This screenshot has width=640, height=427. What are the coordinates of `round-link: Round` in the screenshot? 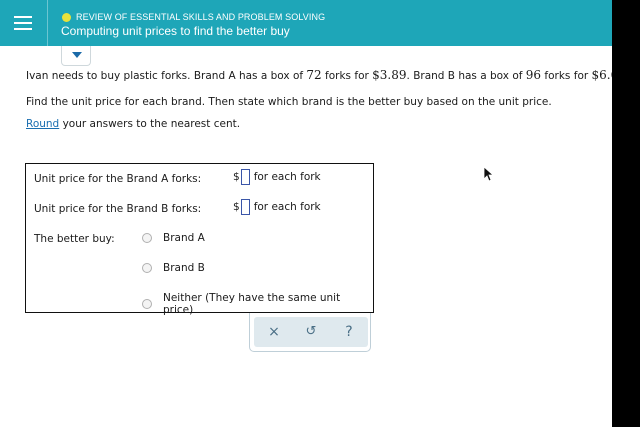 It's located at (42, 124).